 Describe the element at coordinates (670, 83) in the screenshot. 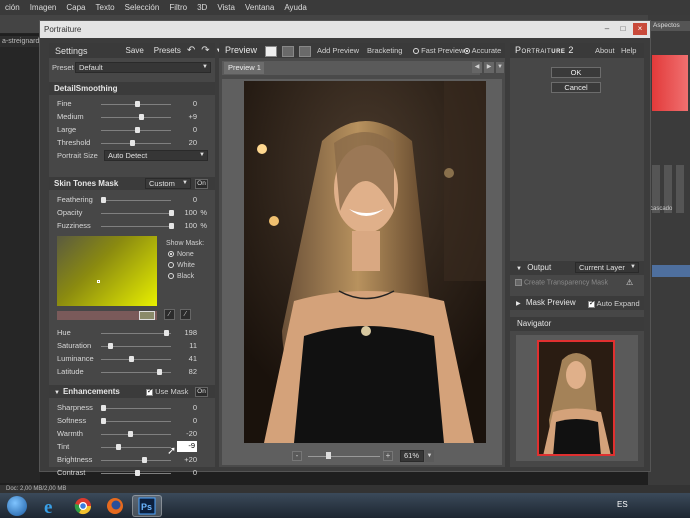

I see `ps-color-swatch` at that location.